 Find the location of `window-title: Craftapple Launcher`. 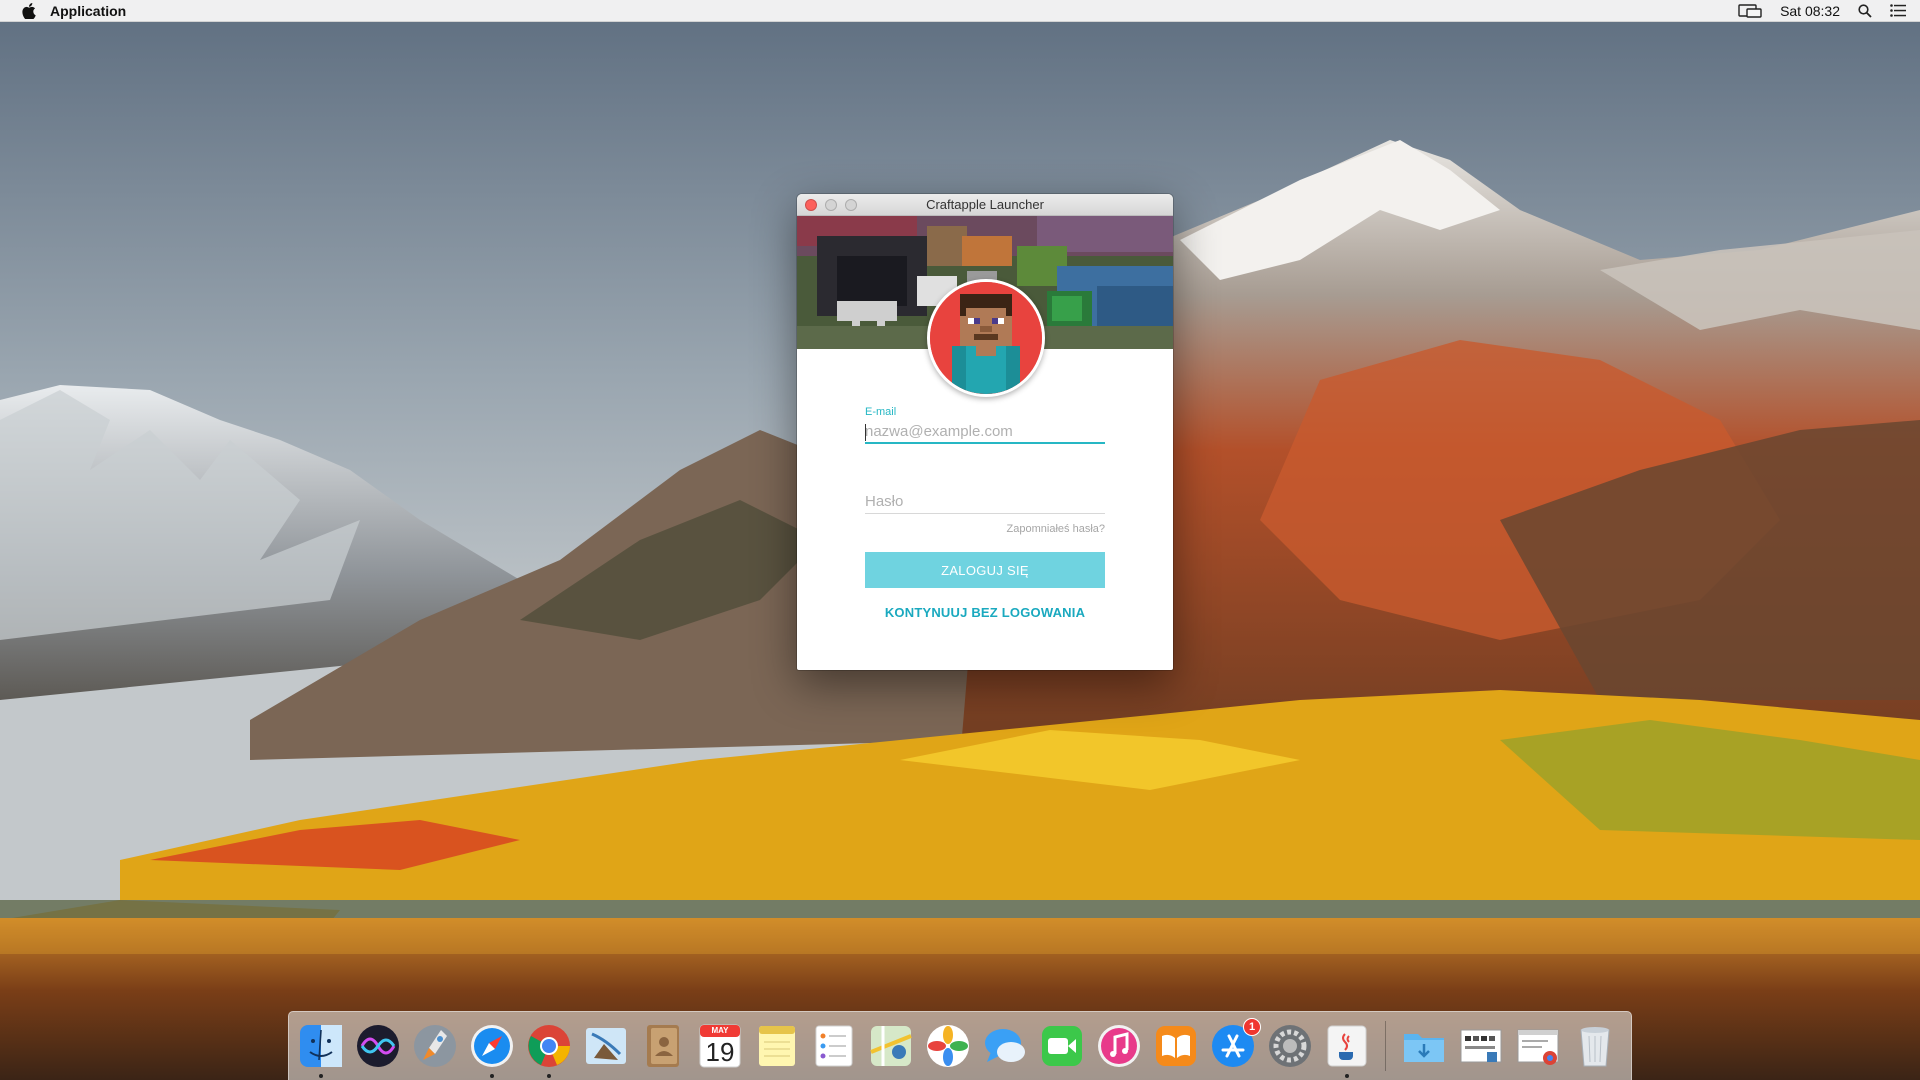

window-title: Craftapple Launcher is located at coordinates (985, 204).